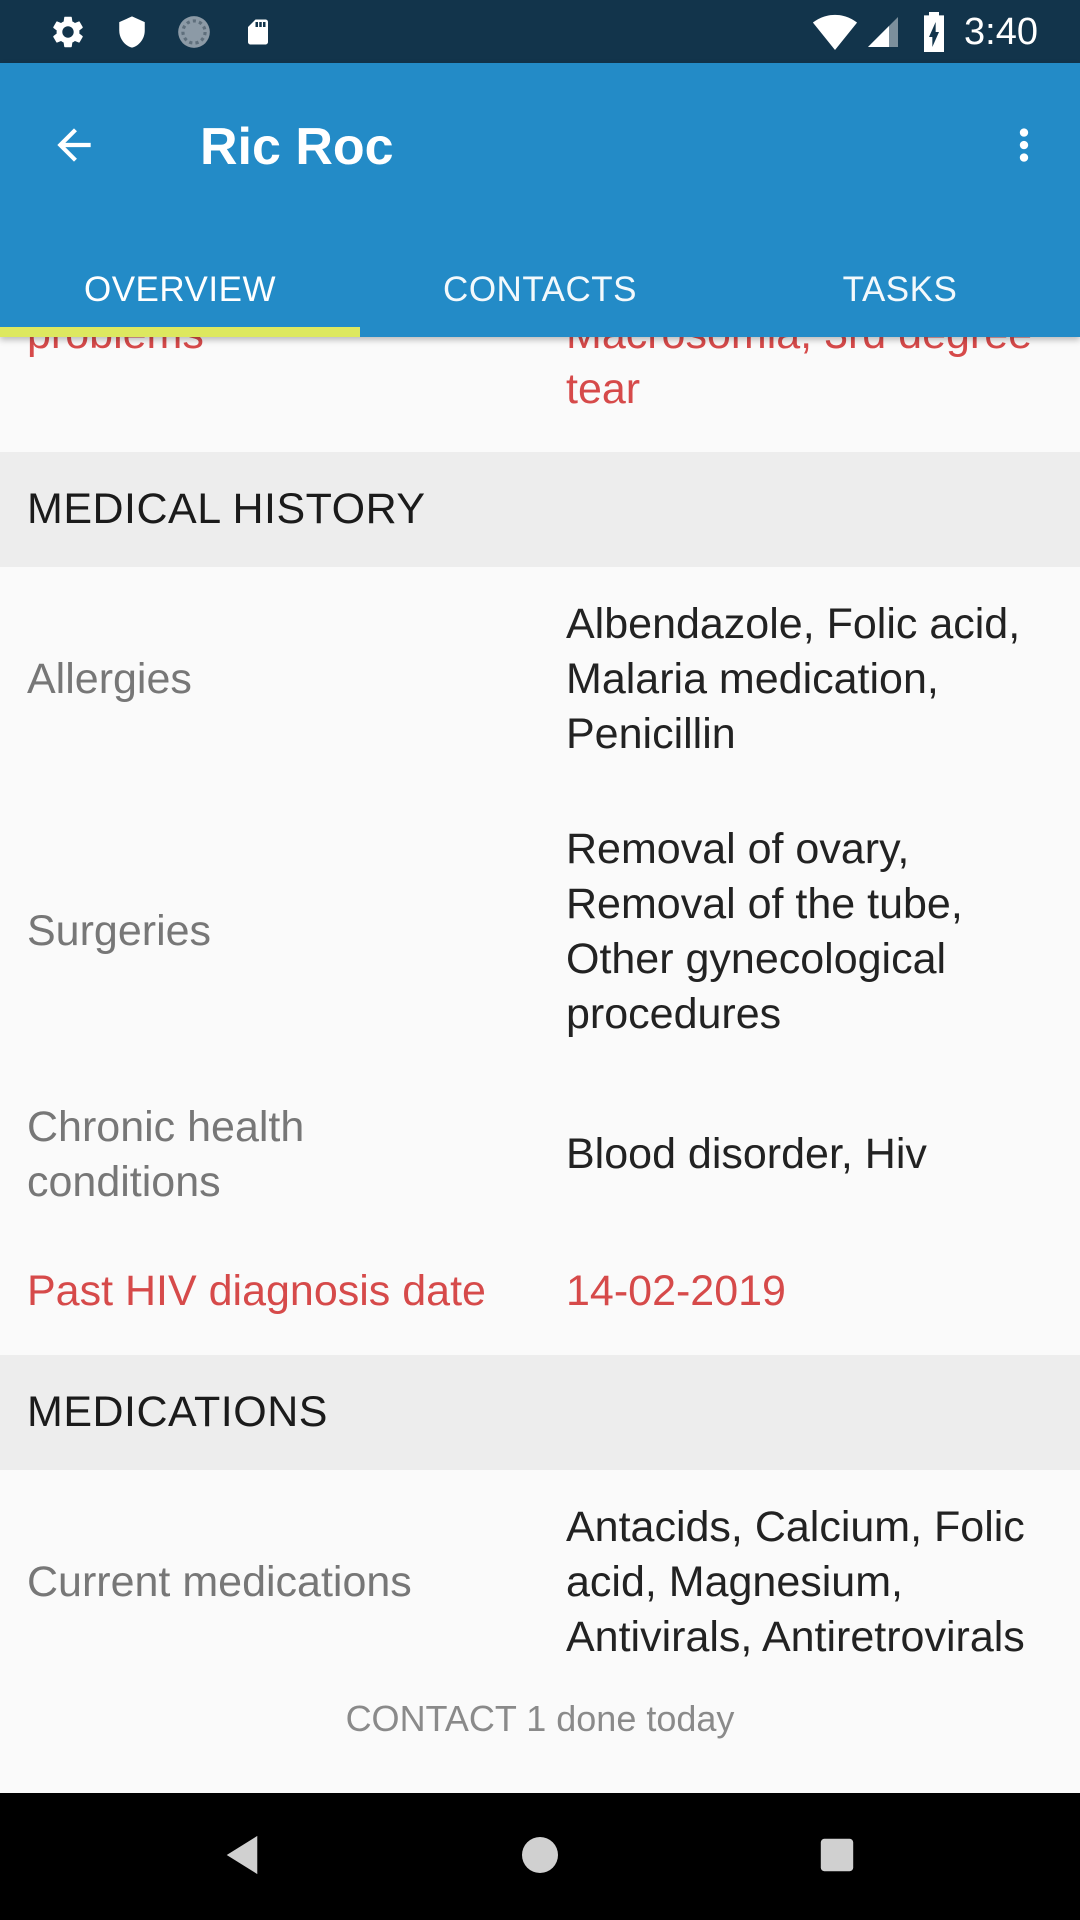  What do you see at coordinates (180, 332) in the screenshot?
I see `tab-selected-indicator` at bounding box center [180, 332].